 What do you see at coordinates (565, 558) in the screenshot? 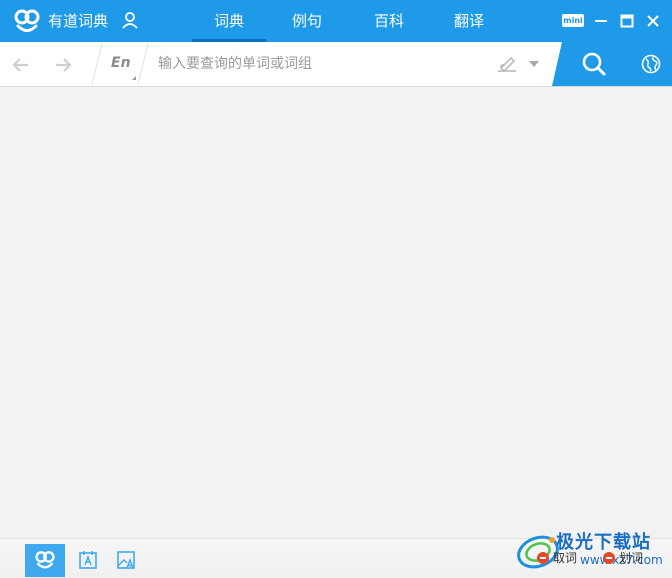
I see `toggle-fetch-label: 取词` at bounding box center [565, 558].